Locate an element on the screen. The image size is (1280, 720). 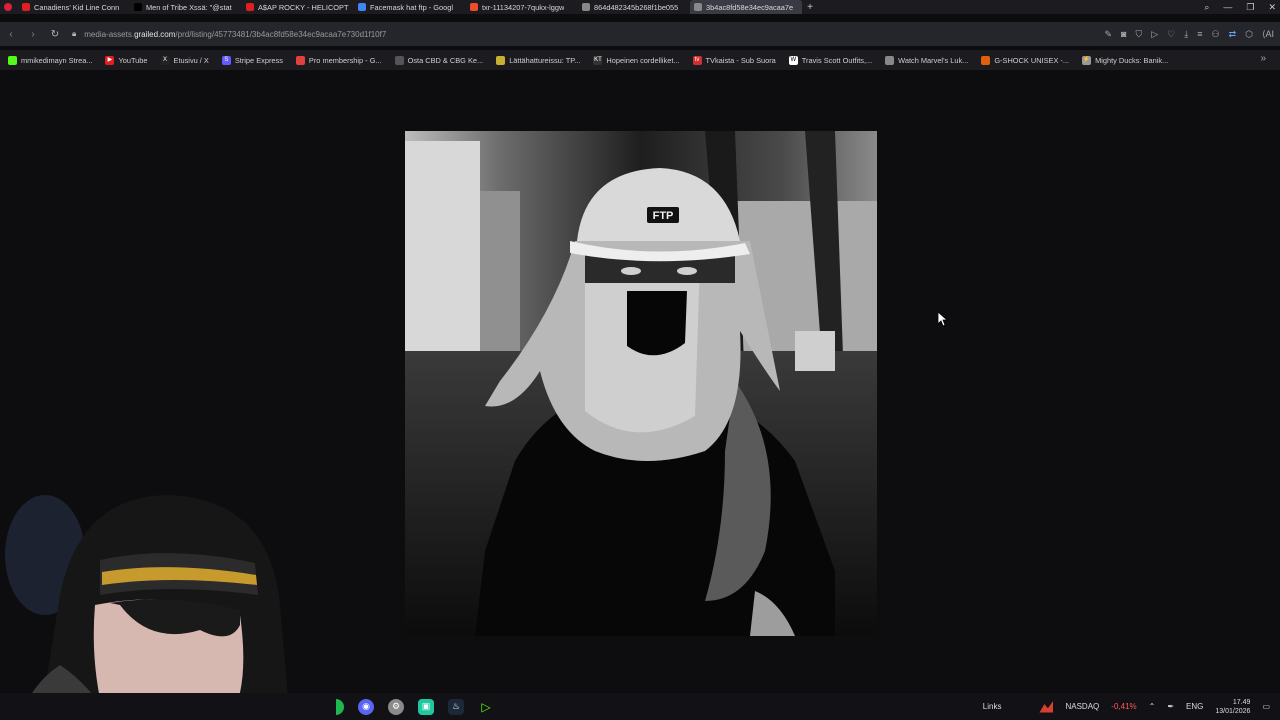
steam-icon: ♨ is located at coordinates (456, 706).